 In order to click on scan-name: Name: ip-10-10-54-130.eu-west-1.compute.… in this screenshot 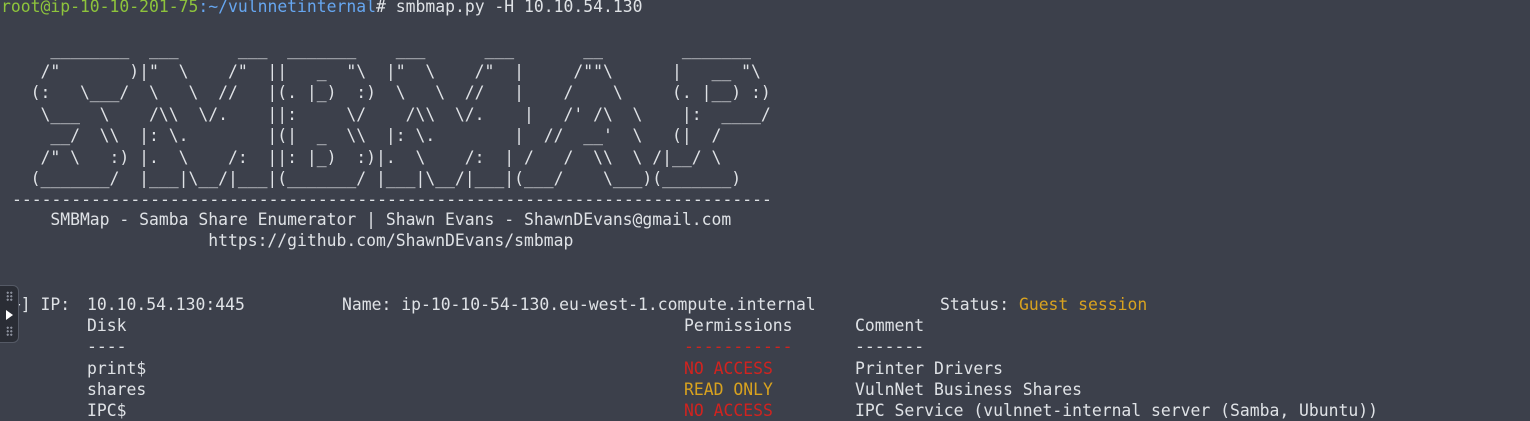, I will do `click(579, 304)`.